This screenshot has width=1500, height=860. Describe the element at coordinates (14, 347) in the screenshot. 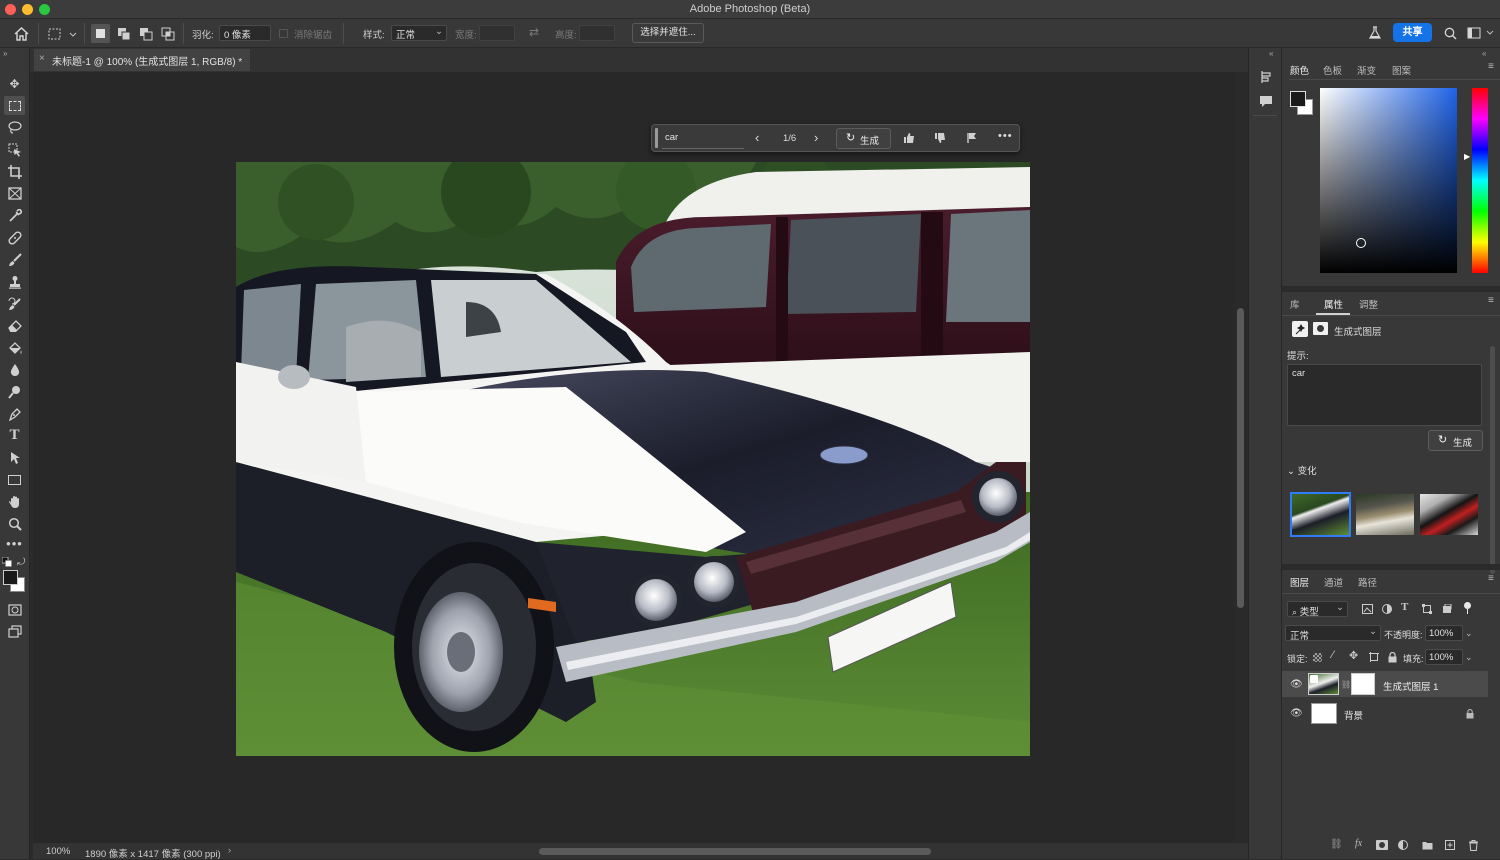

I see `paint-bucket-tool-icon` at that location.